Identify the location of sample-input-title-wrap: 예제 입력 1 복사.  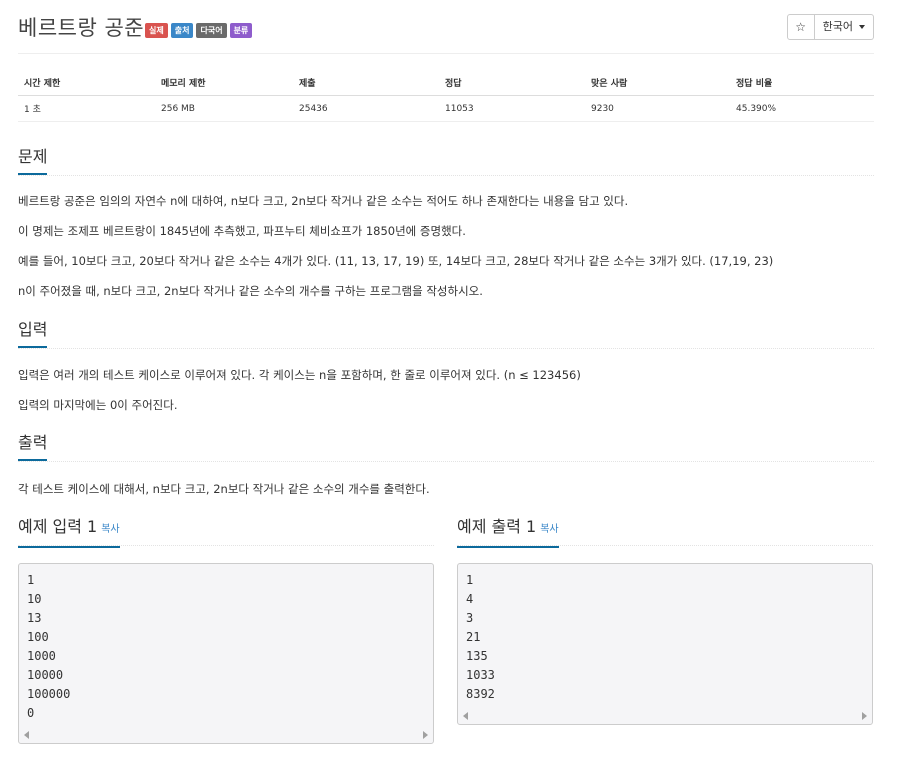
(69, 532).